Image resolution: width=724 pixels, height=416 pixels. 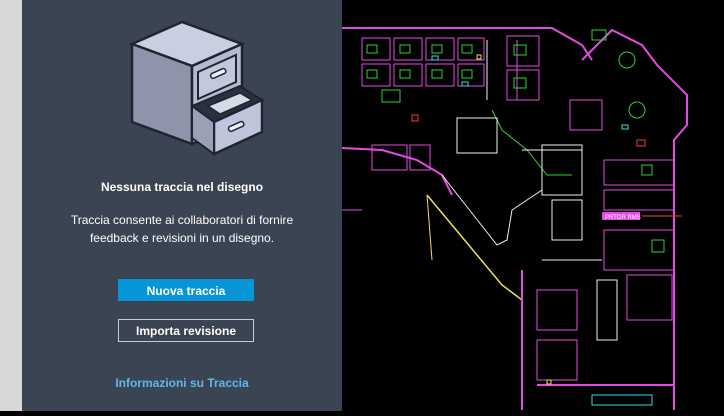 I want to click on file-cabinet-icon, so click(x=196, y=88).